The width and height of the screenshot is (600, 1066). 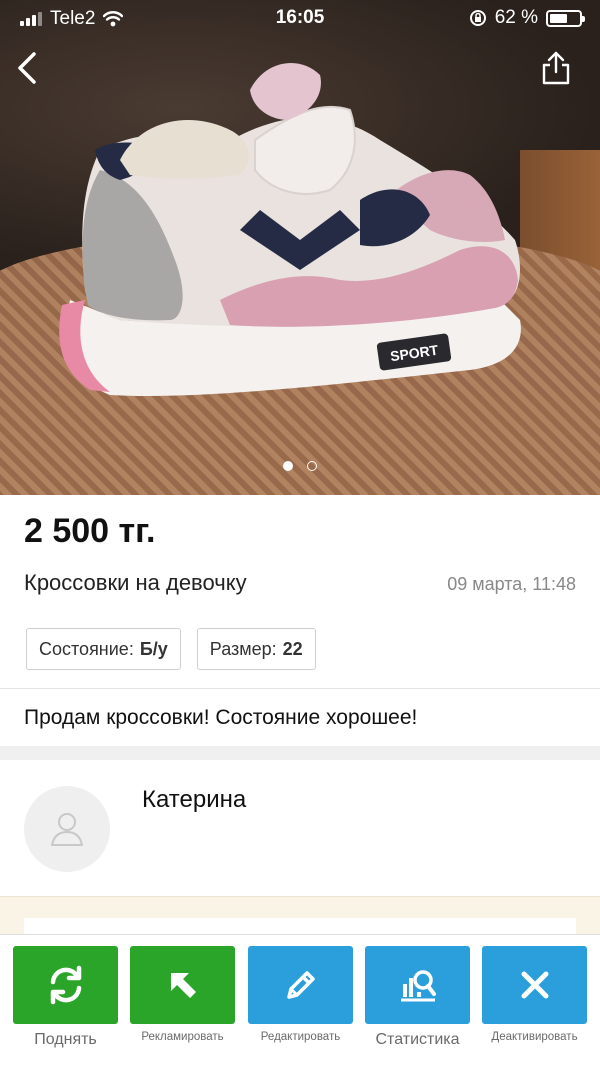 I want to click on arrow-up-left-icon, so click(x=183, y=985).